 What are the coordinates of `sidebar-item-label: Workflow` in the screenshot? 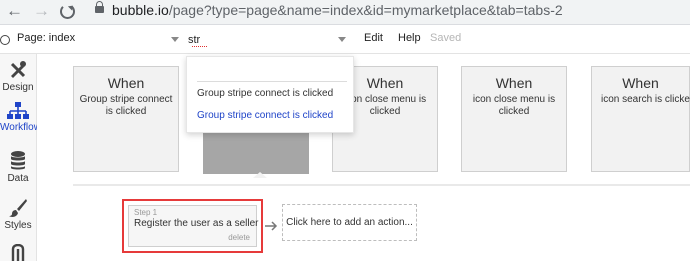 It's located at (20, 127).